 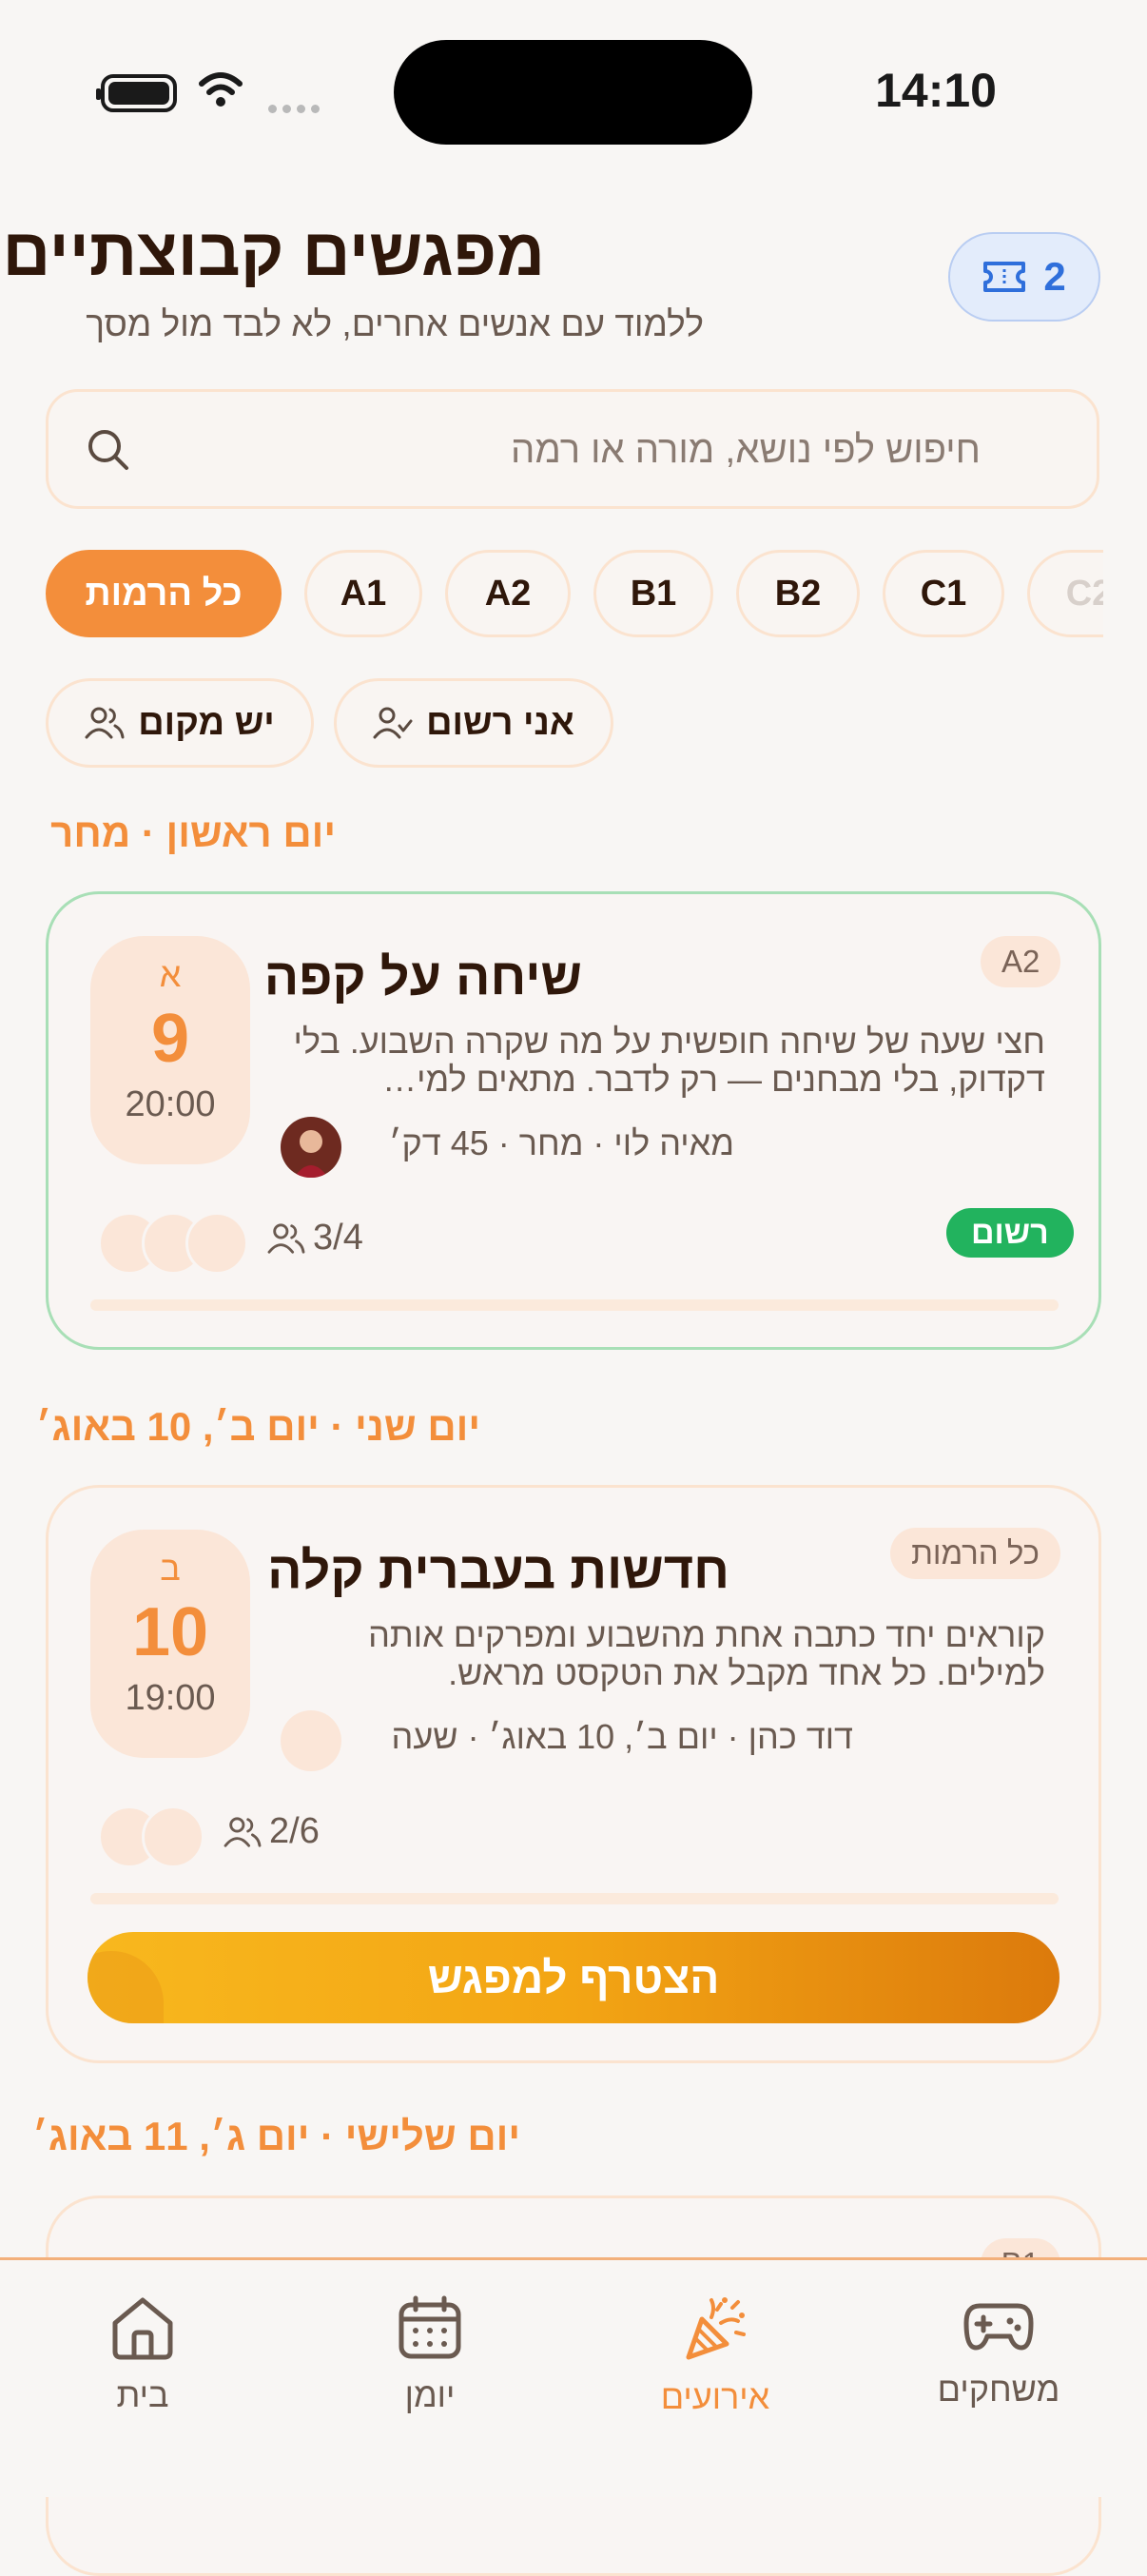 I want to click on page-subtitle: ללמוד עם אנשים אחרים, לא לבד מול מסך, so click(x=395, y=324).